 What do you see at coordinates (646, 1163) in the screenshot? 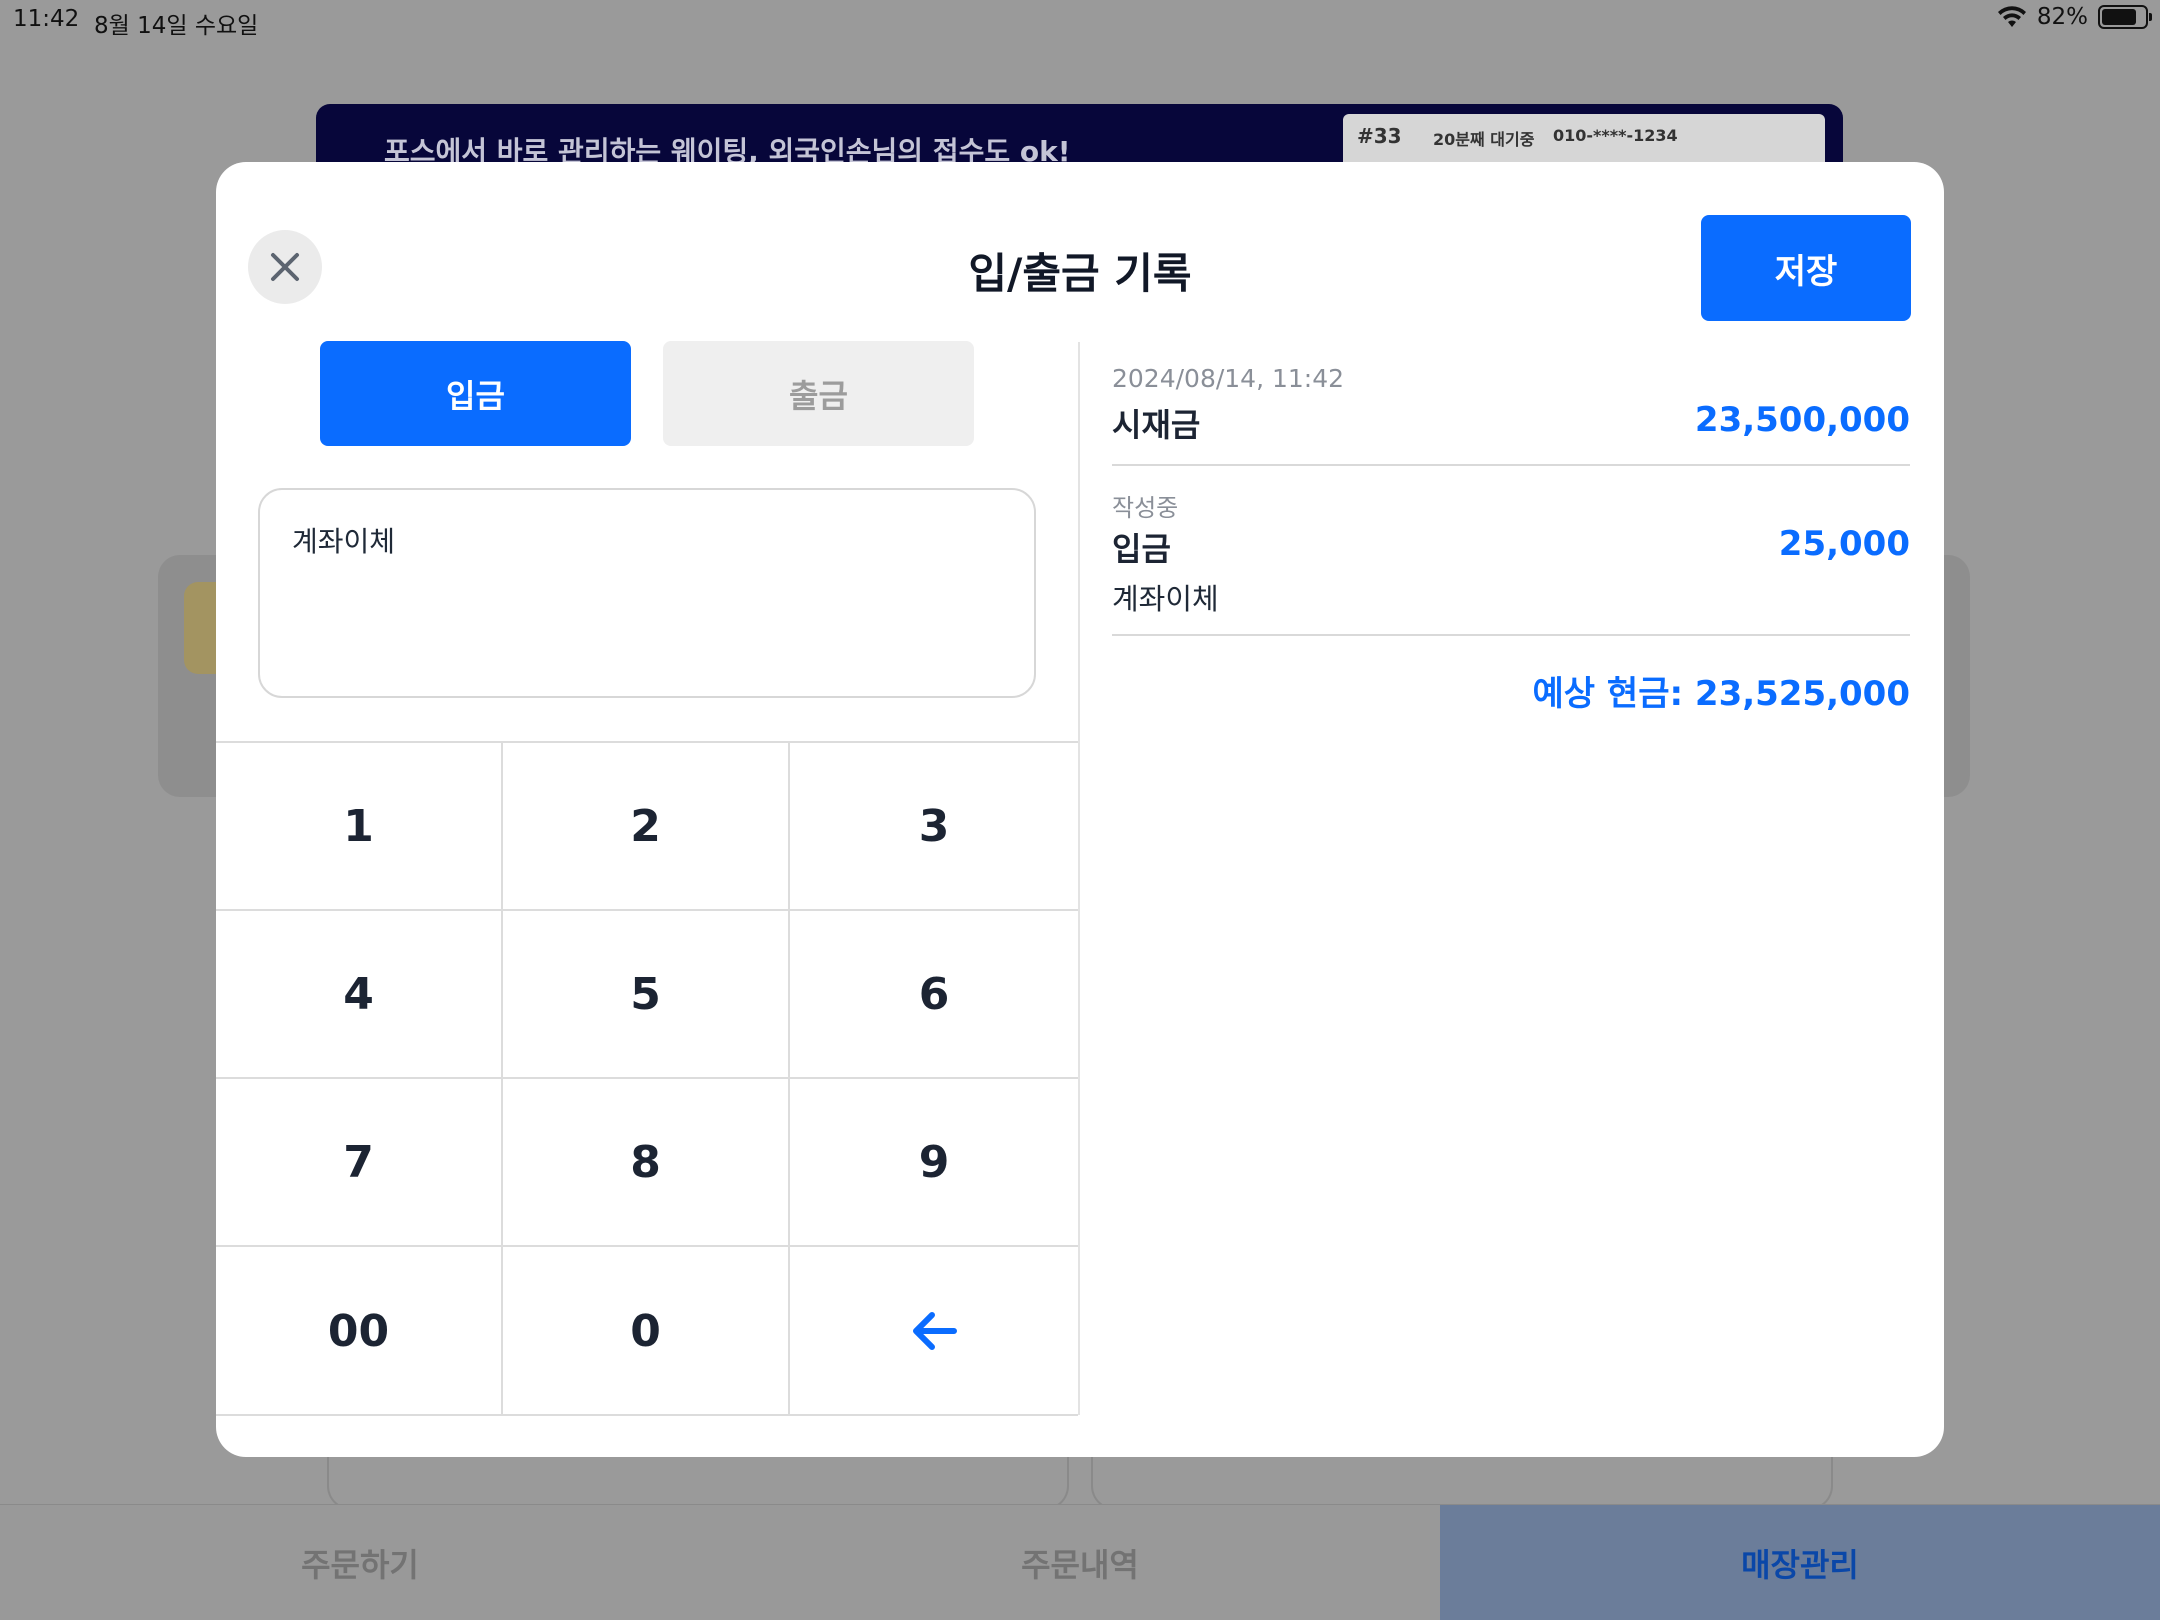
I see `key-8: 8` at bounding box center [646, 1163].